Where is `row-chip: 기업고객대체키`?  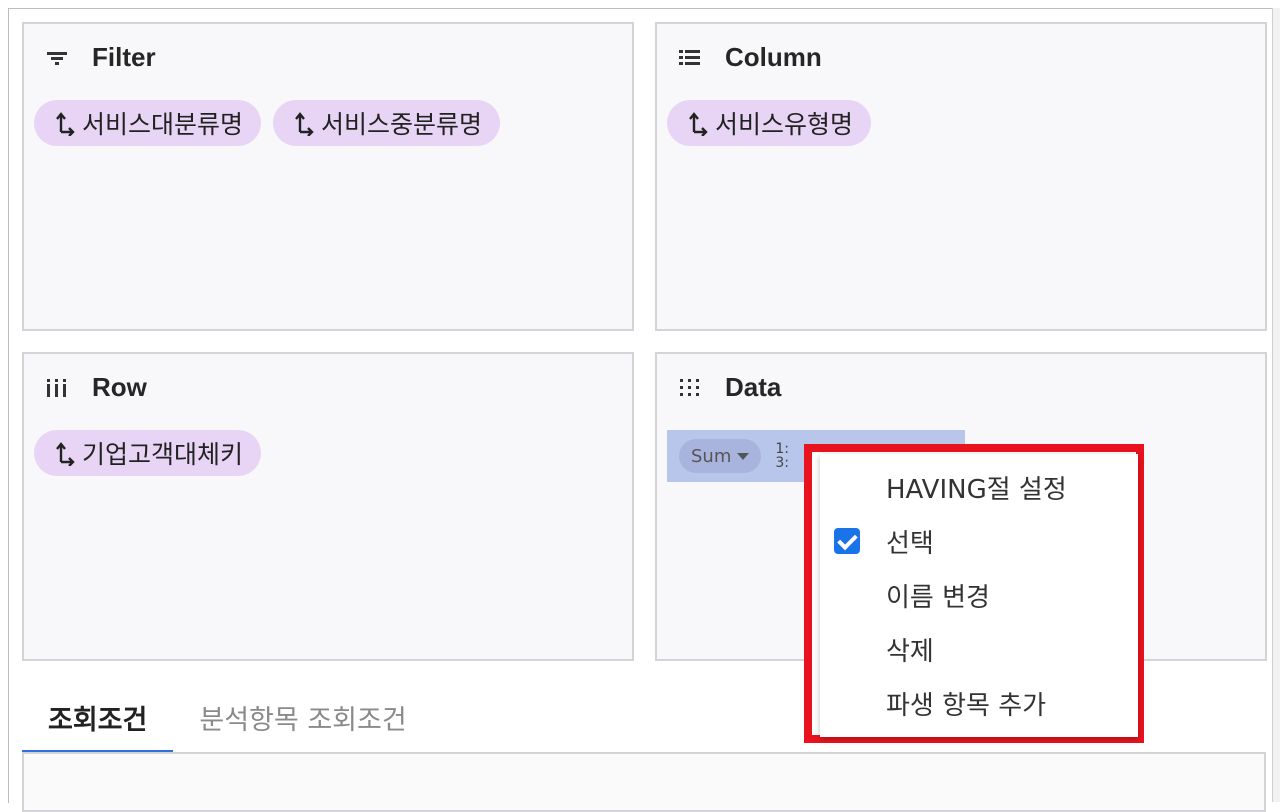 row-chip: 기업고객대체키 is located at coordinates (148, 453).